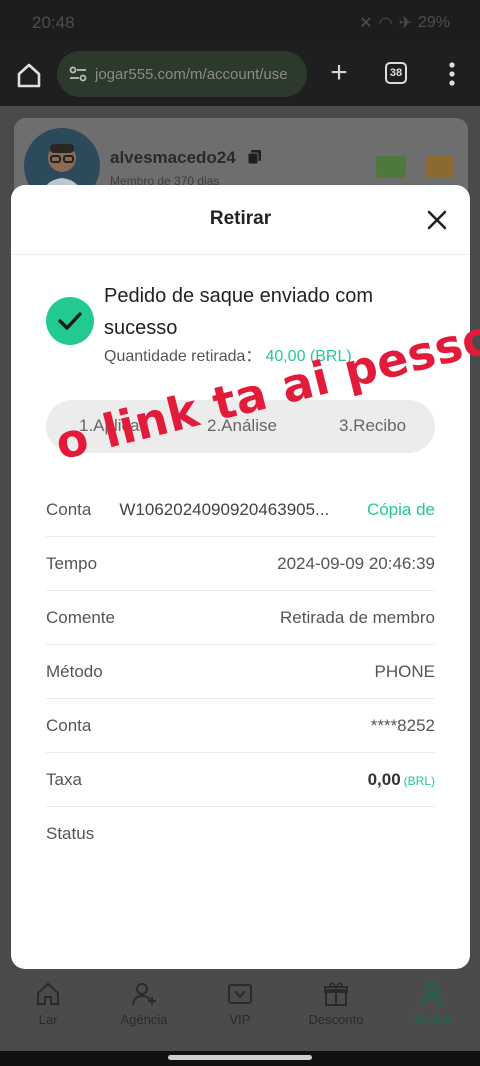 This screenshot has width=480, height=1066. I want to click on status-time: 20:48, so click(53, 22).